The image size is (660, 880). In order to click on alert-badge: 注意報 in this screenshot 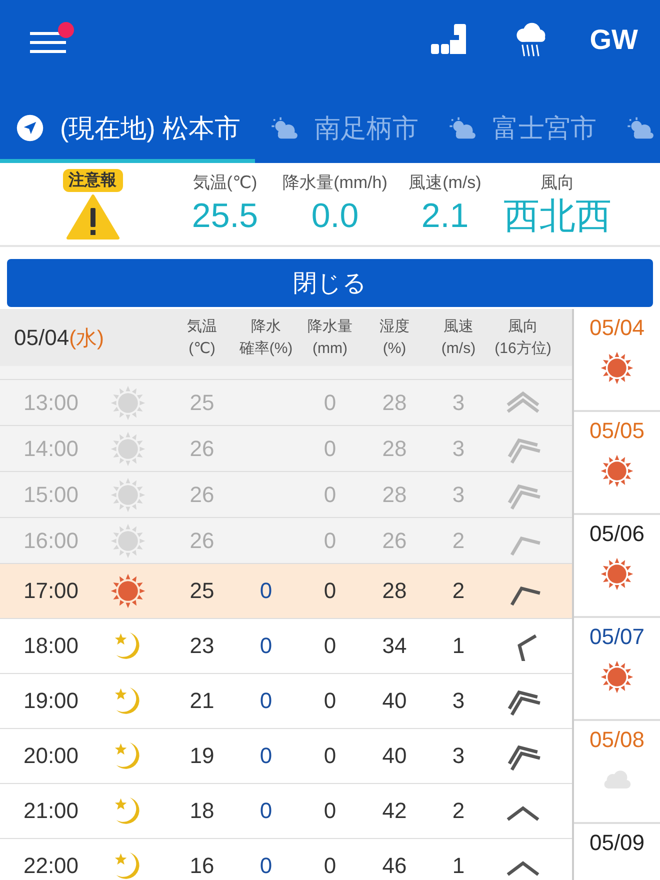, I will do `click(92, 180)`.